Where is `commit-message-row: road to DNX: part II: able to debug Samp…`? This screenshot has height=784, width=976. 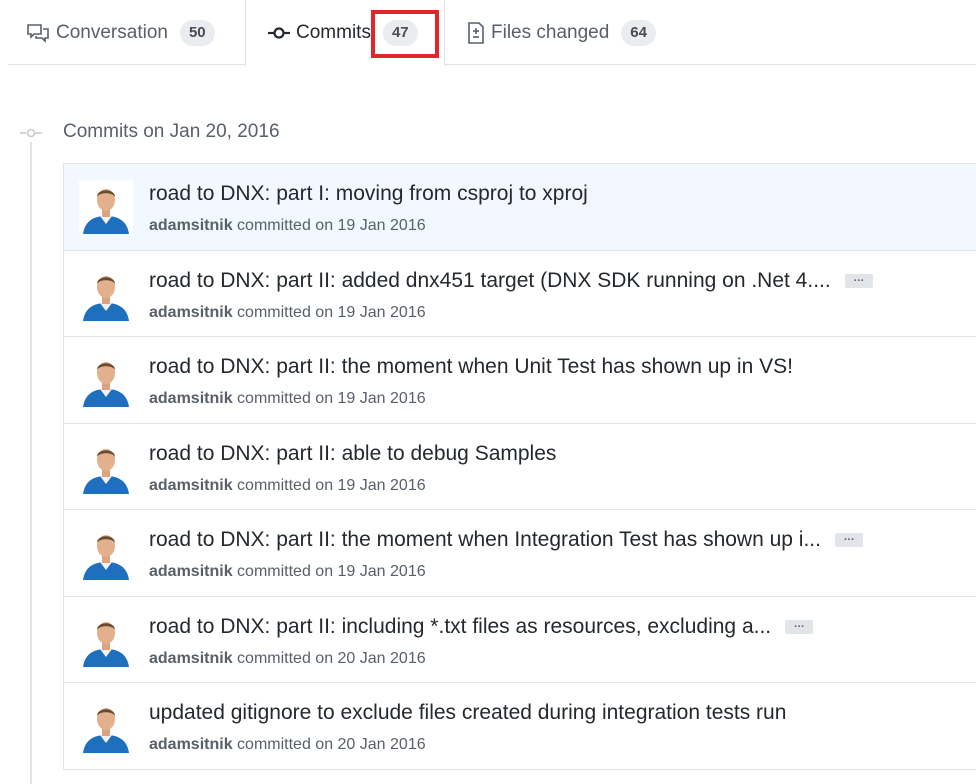 commit-message-row: road to DNX: part II: able to debug Samp… is located at coordinates (352, 454).